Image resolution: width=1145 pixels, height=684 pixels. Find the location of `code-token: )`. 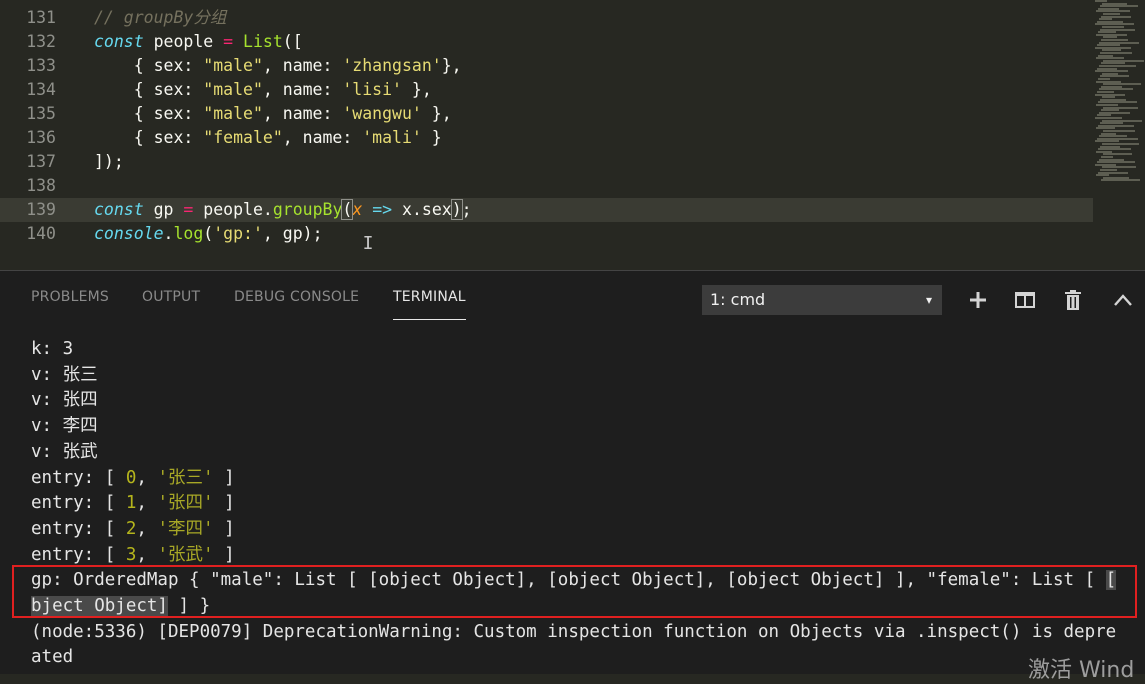

code-token: ) is located at coordinates (456, 209).